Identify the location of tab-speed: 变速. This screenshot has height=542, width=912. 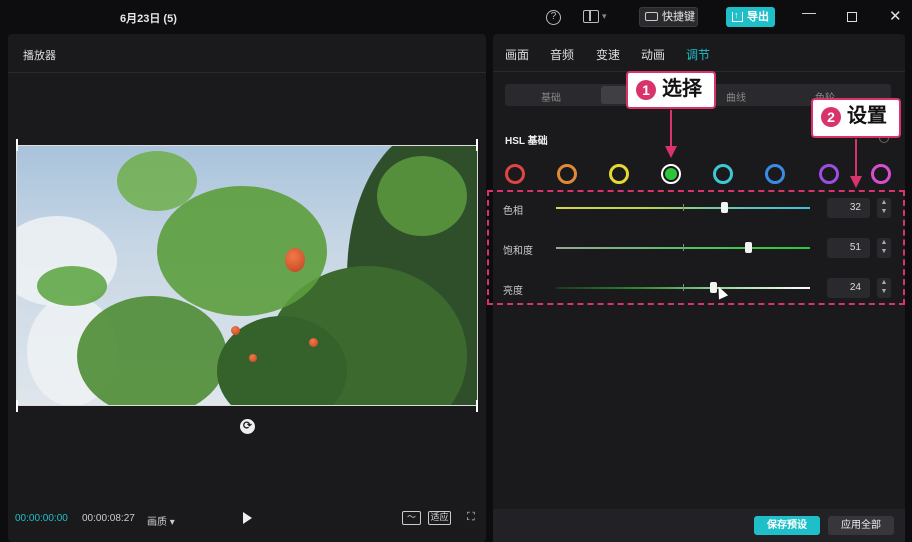
(608, 54).